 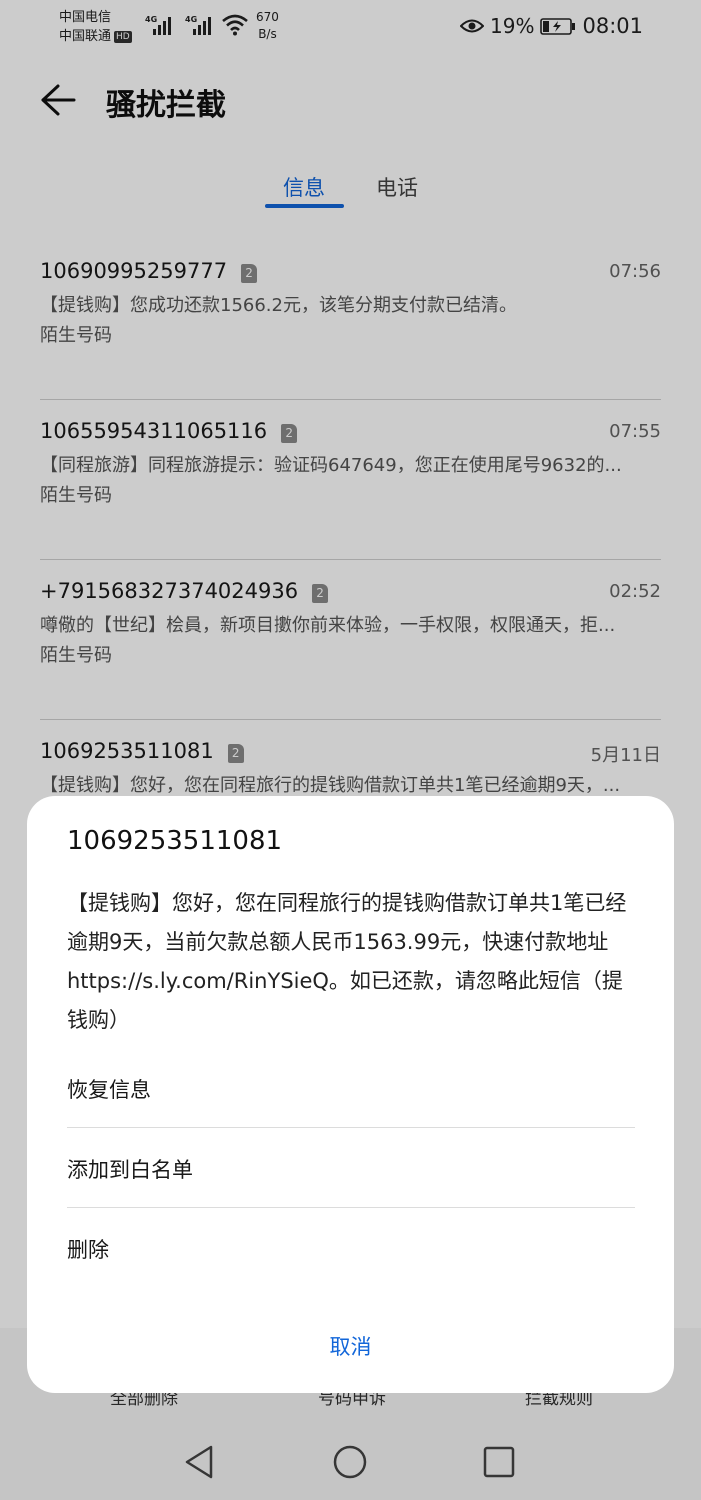 I want to click on restore-message-option: 恢复信息, so click(x=351, y=1088).